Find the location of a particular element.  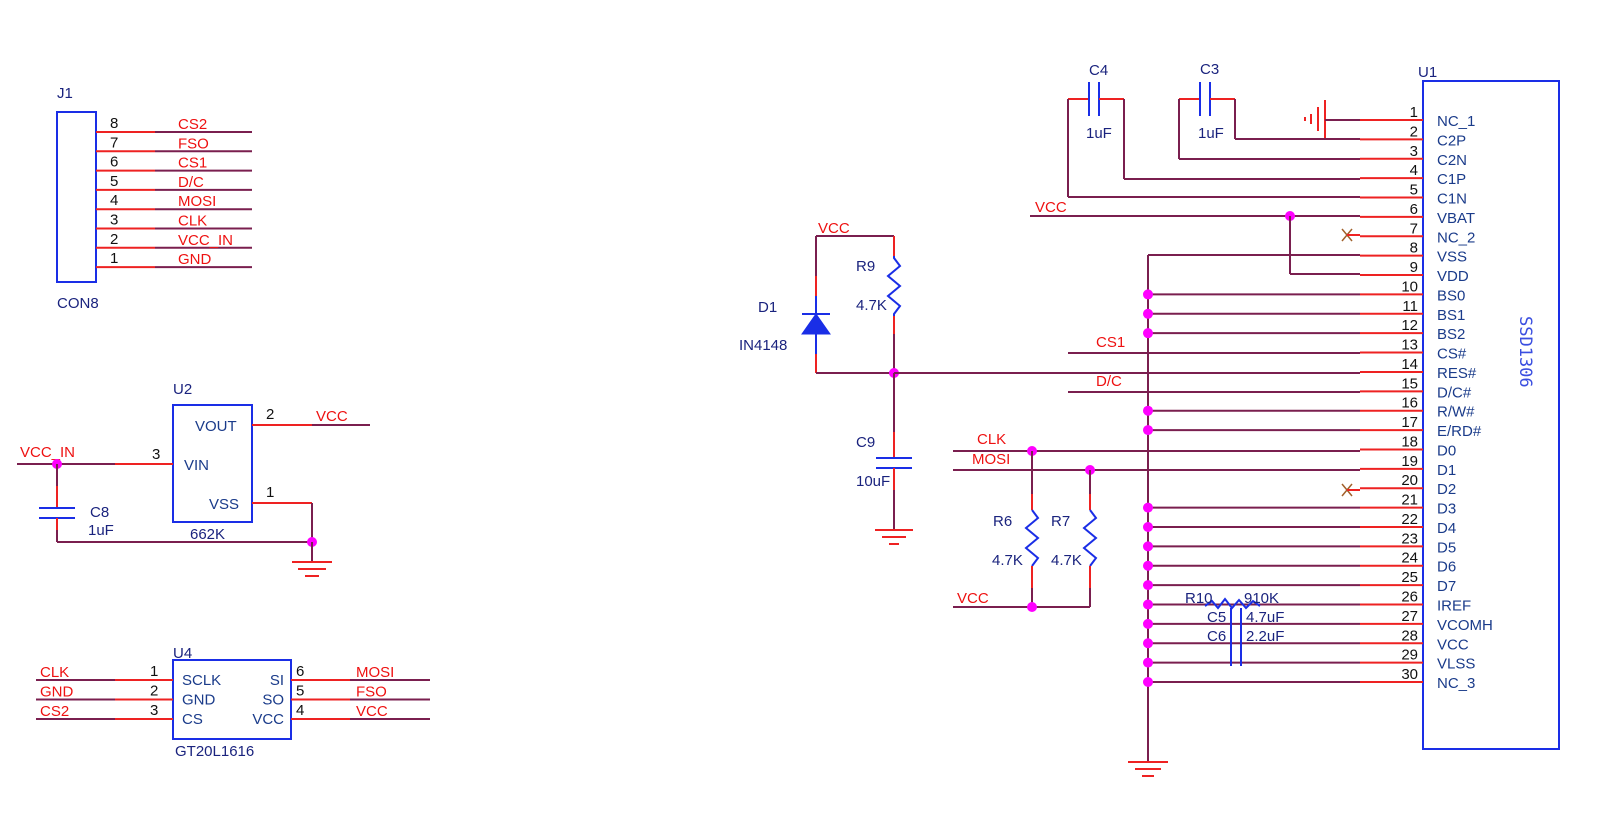

u1-pin-name: D1 is located at coordinates (1446, 470).